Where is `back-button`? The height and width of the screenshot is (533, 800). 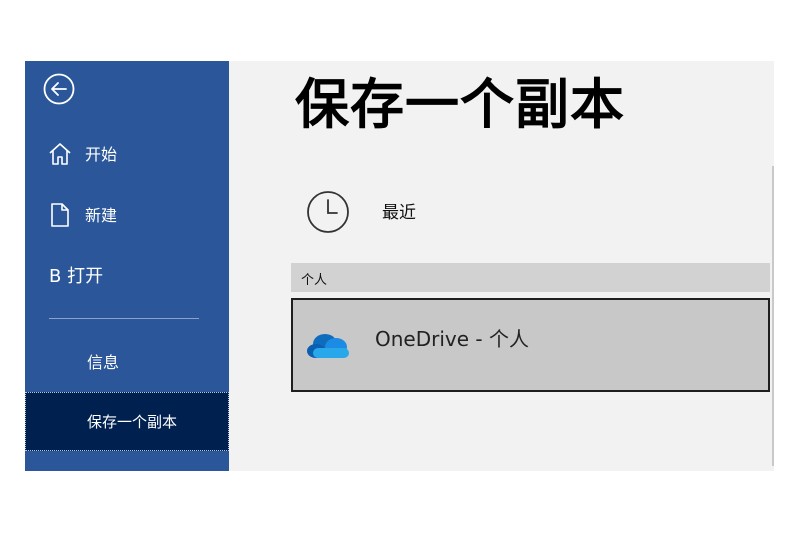 back-button is located at coordinates (59, 89).